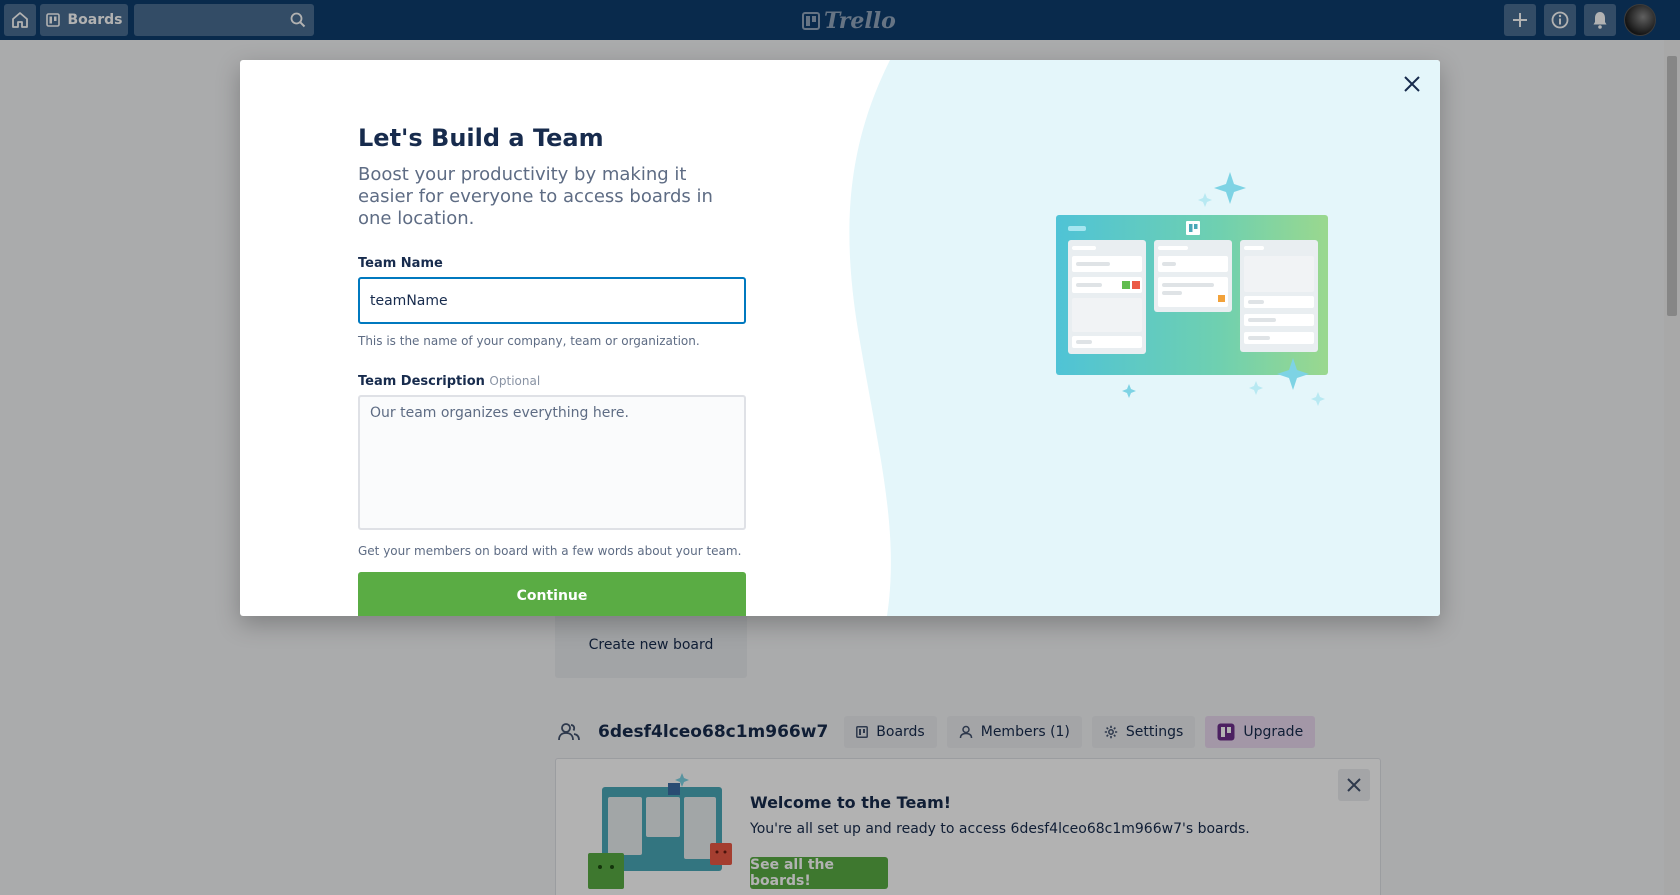  What do you see at coordinates (552, 462) in the screenshot?
I see `team-description-input` at bounding box center [552, 462].